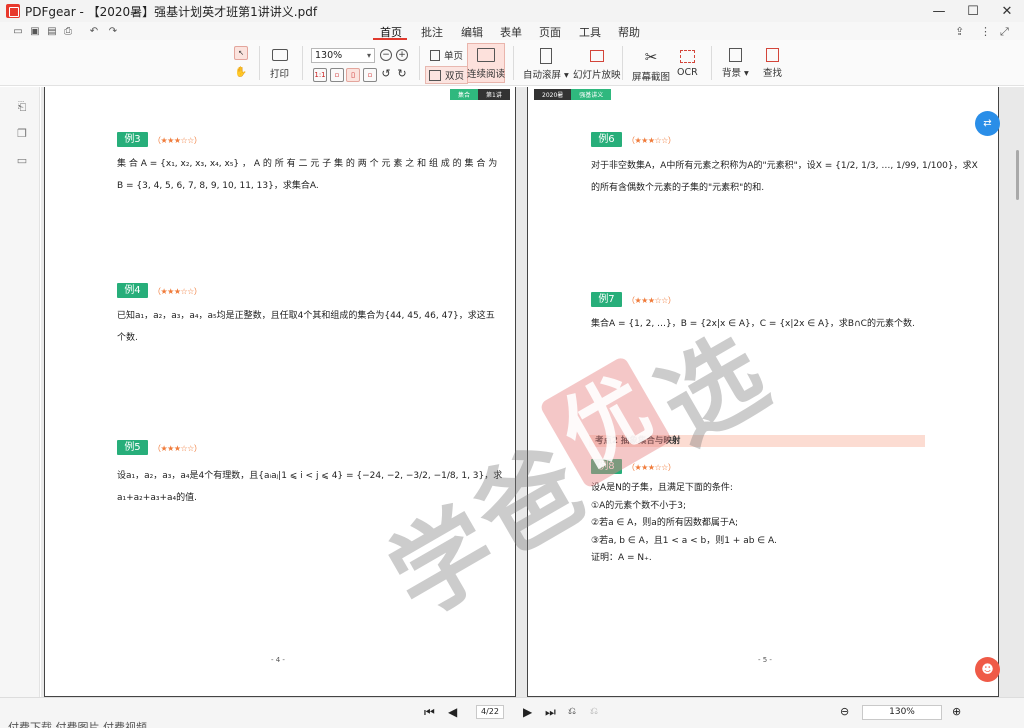  What do you see at coordinates (621, 558) in the screenshot?
I see `example-line: 证明：A = N₊.` at bounding box center [621, 558].